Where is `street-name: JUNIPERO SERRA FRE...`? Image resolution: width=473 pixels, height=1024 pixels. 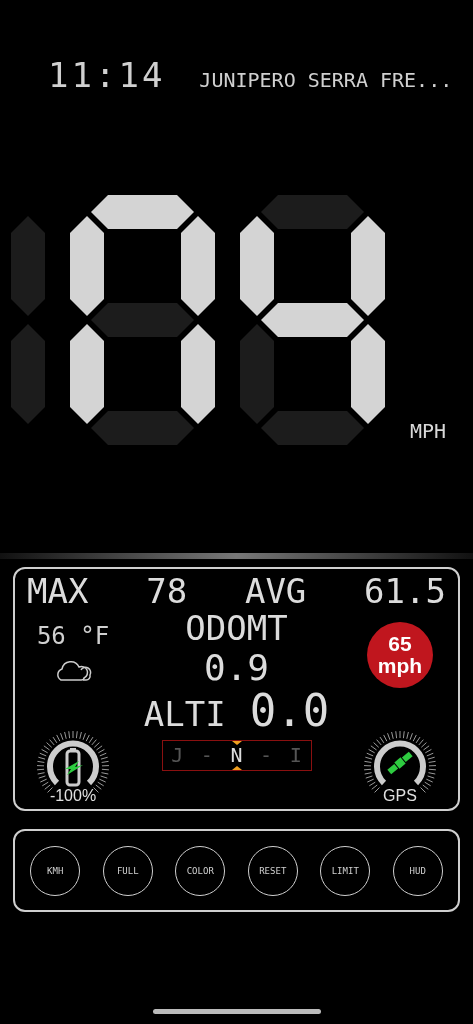 street-name: JUNIPERO SERRA FRE... is located at coordinates (326, 80).